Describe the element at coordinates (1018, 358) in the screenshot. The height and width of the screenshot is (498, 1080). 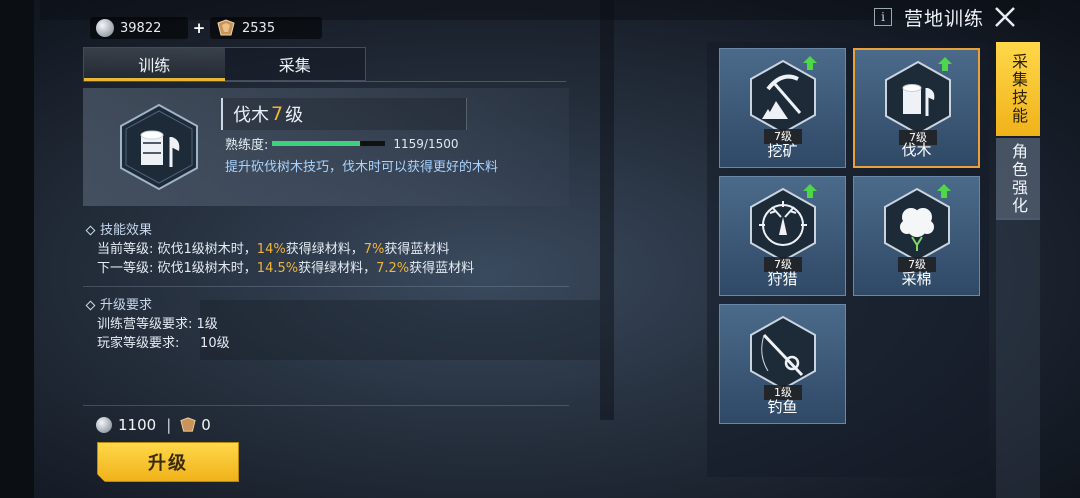
I see `side-tab-rail` at that location.